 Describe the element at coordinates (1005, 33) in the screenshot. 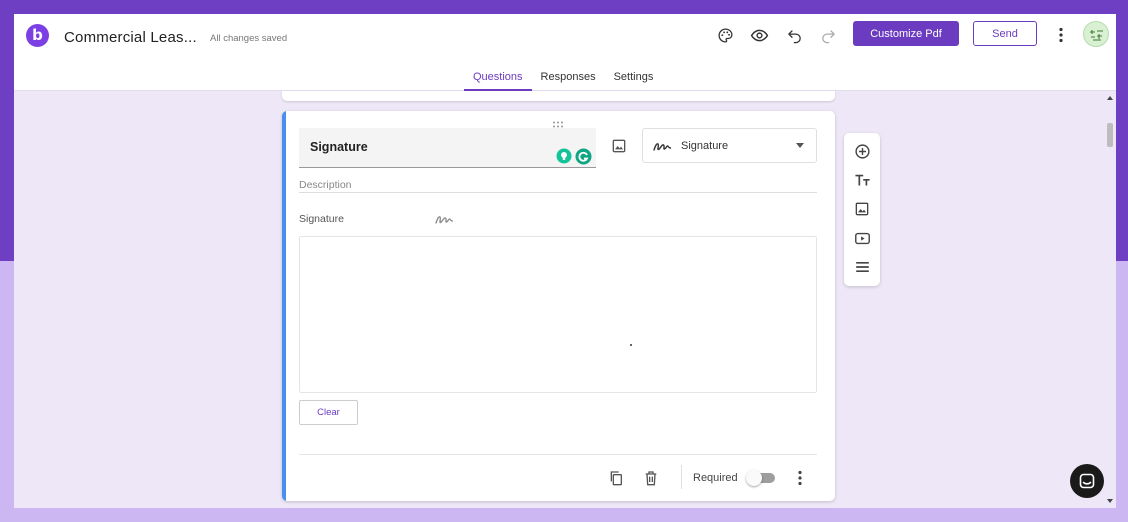

I see `send-button: Send` at that location.